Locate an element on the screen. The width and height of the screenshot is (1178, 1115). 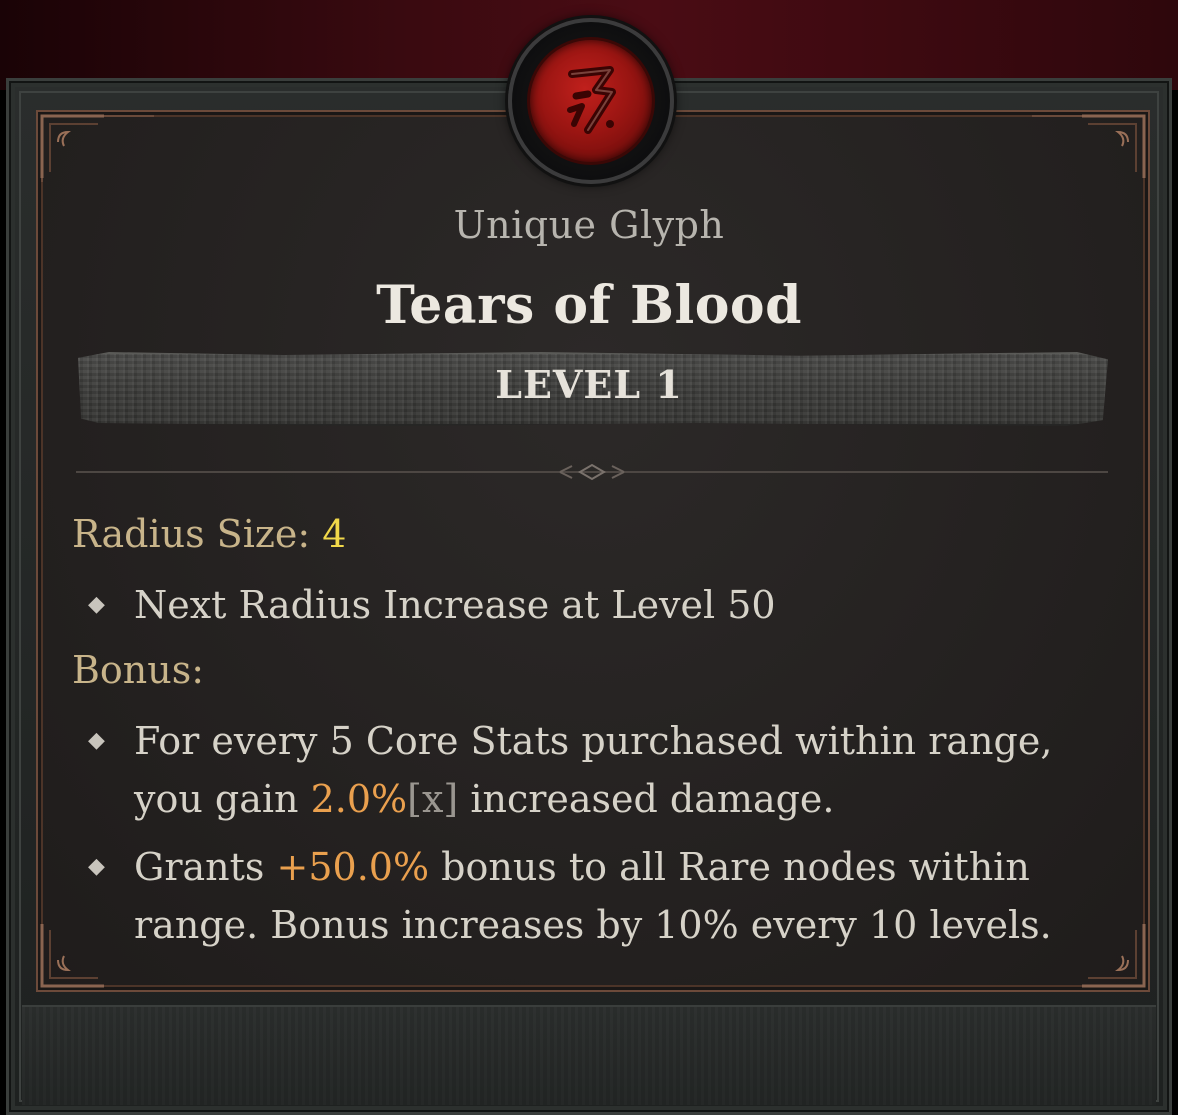
level-label: LEVEL 1 is located at coordinates (589, 384).